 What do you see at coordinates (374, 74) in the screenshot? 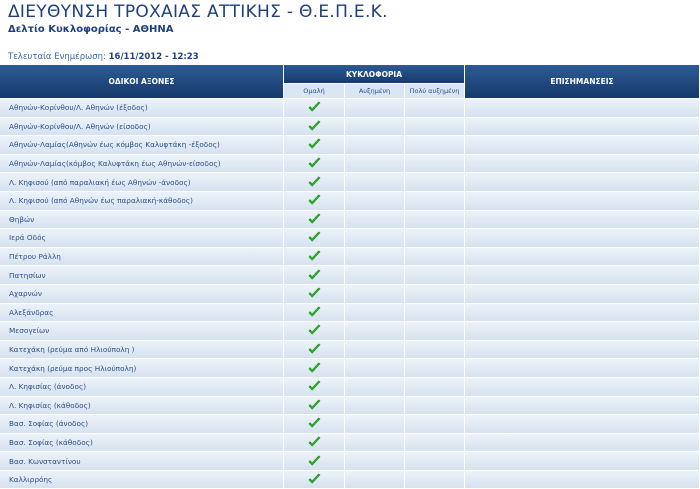
I see `header-traffic: ΚΥΚΛΟΦΟΡΙΑ` at bounding box center [374, 74].